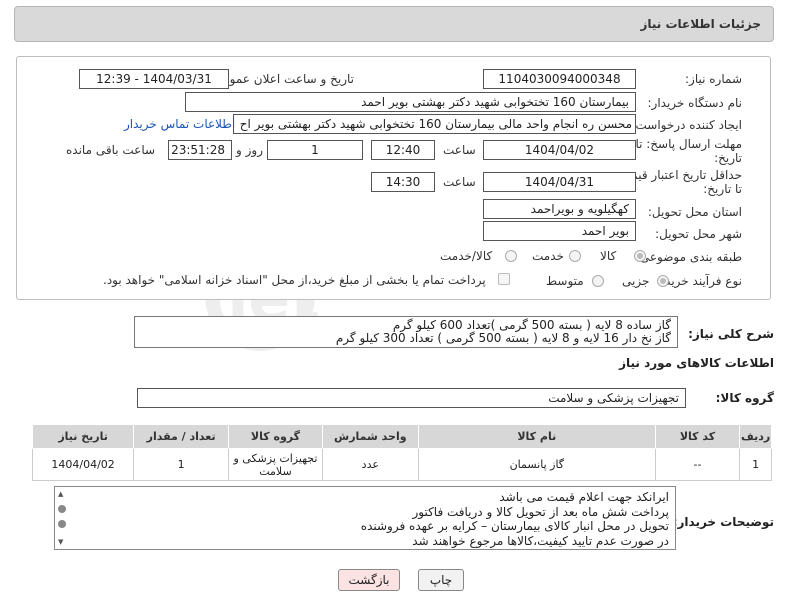  Describe the element at coordinates (275, 464) in the screenshot. I see `cell-group: تجهیزات پزشکی و سلامت` at that location.